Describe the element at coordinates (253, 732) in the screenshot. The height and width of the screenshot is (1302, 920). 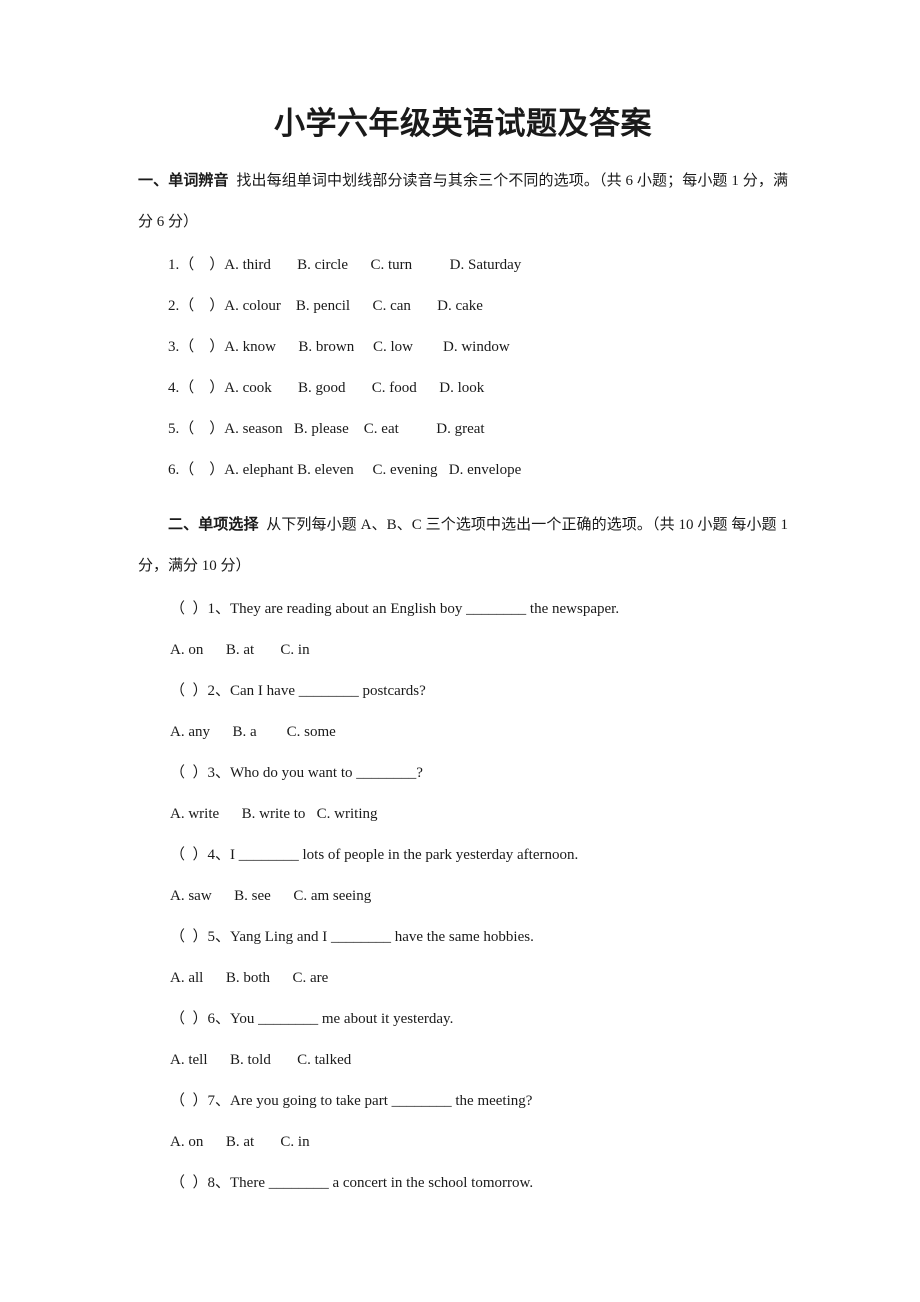
I see `question-options: A. any B. a C. some` at that location.